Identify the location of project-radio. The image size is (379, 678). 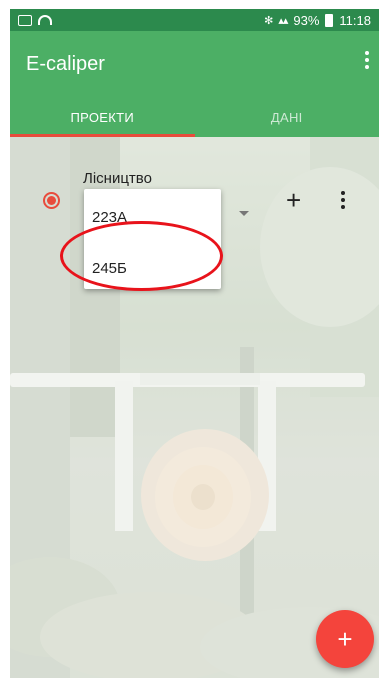
(51, 200).